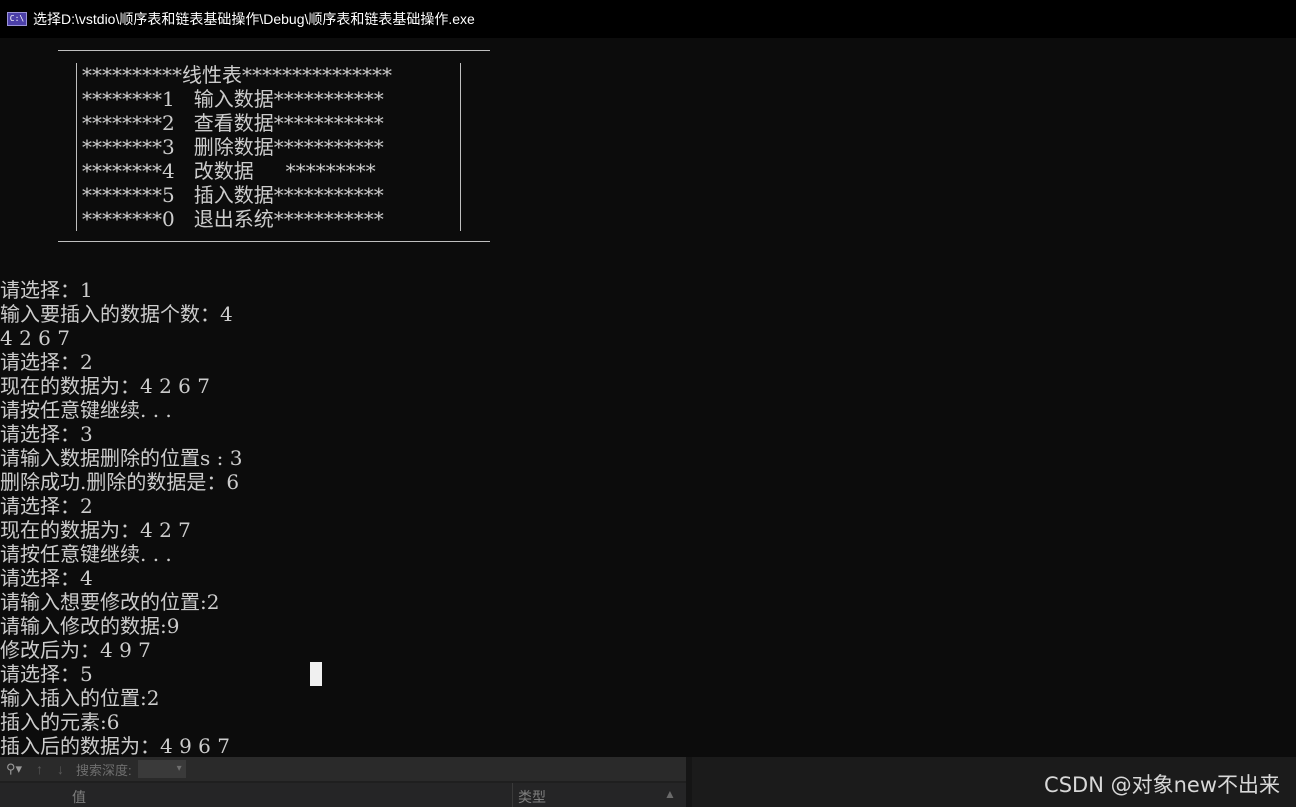 The image size is (1296, 807). What do you see at coordinates (39, 769) in the screenshot?
I see `arrow-up-icon: ↑` at bounding box center [39, 769].